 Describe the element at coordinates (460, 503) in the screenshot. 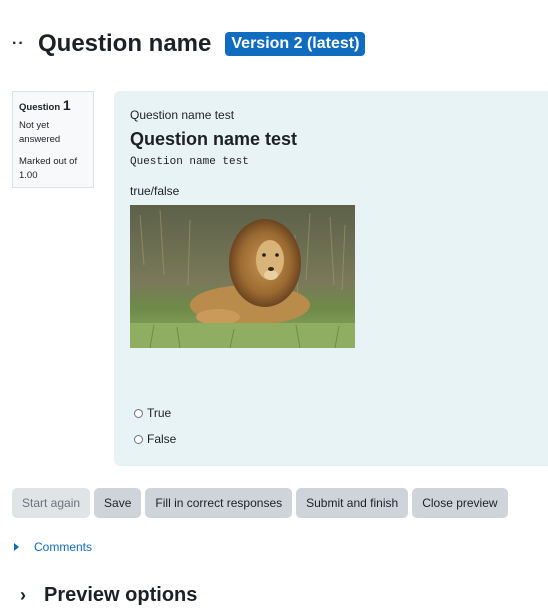

I see `close-preview-button: Close preview` at that location.